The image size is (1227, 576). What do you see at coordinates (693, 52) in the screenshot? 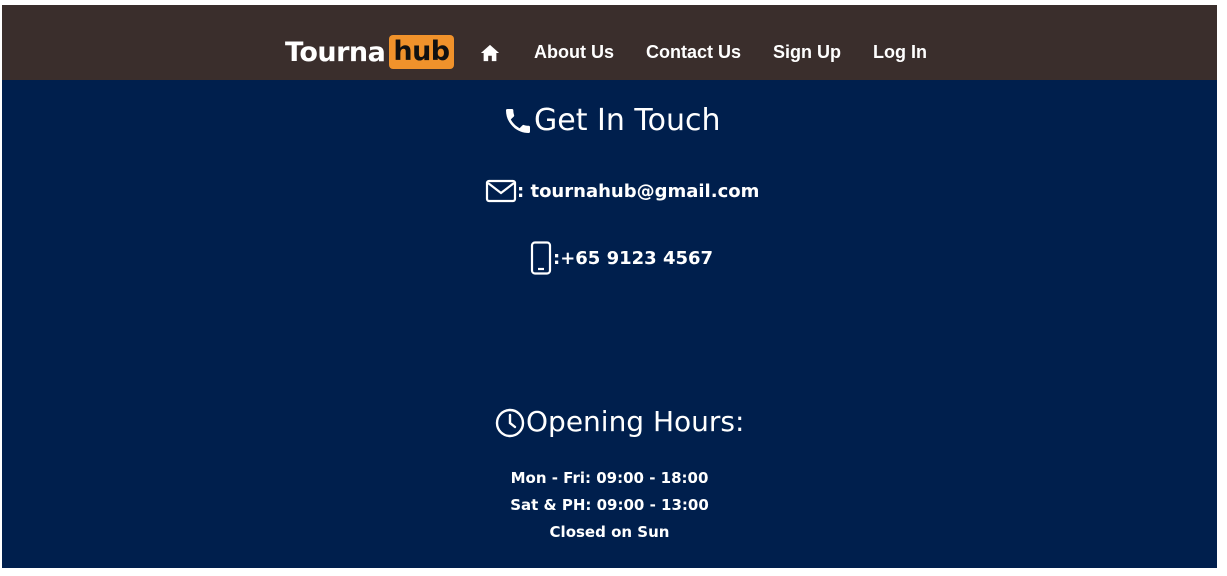
I see `nav-contact-us: Contact Us` at bounding box center [693, 52].